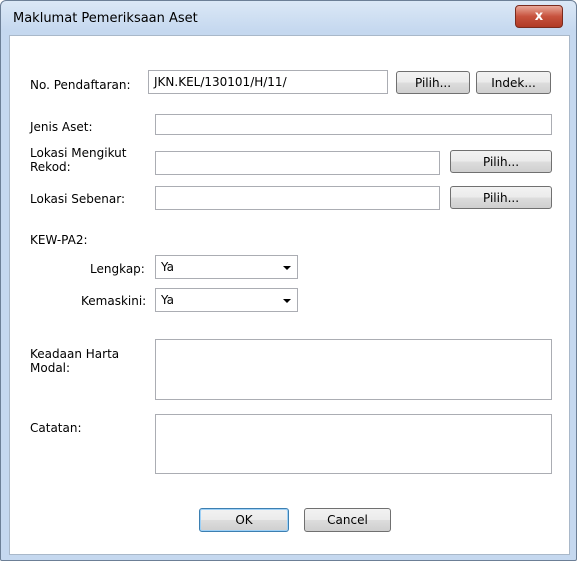 The width and height of the screenshot is (577, 561). I want to click on keadaan-harta-modal-label-line1: Keadaan Harta, so click(75, 354).